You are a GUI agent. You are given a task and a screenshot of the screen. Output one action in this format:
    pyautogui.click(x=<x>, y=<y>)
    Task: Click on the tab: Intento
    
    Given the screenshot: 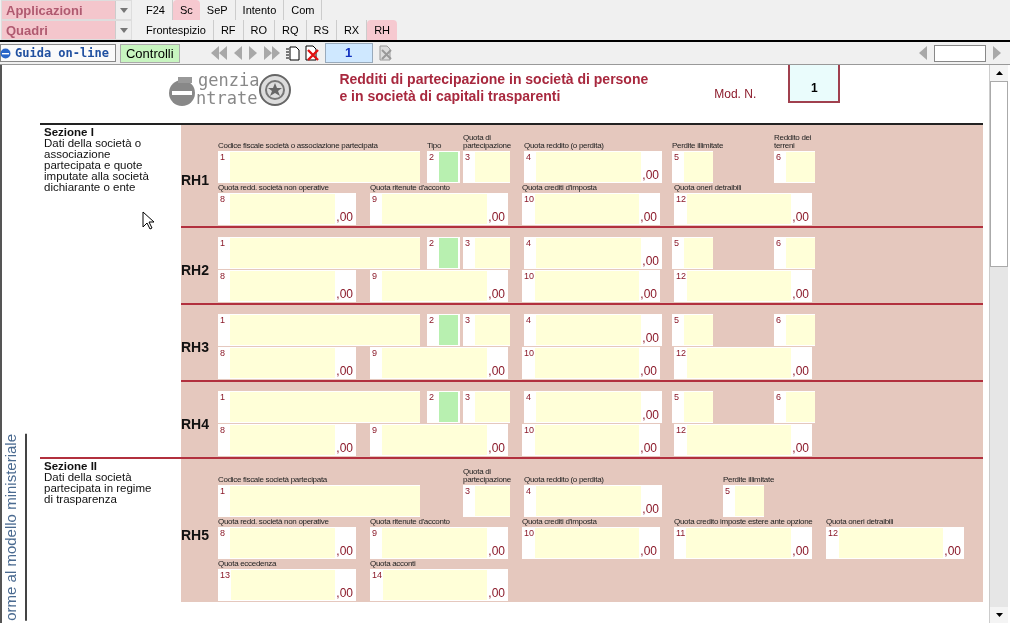 What is the action you would take?
    pyautogui.click(x=260, y=10)
    